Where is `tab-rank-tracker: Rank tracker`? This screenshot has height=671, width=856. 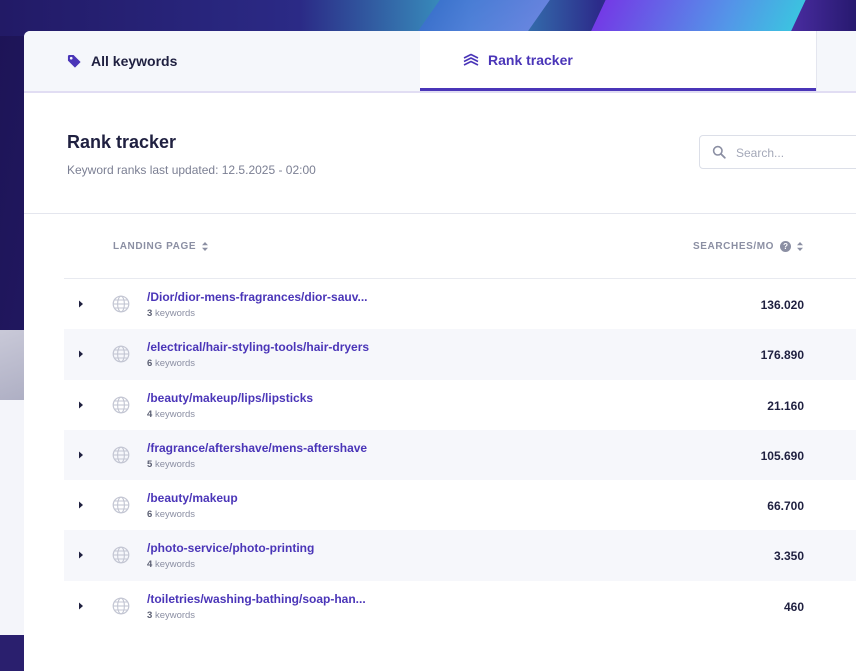
tab-rank-tracker: Rank tracker is located at coordinates (618, 61).